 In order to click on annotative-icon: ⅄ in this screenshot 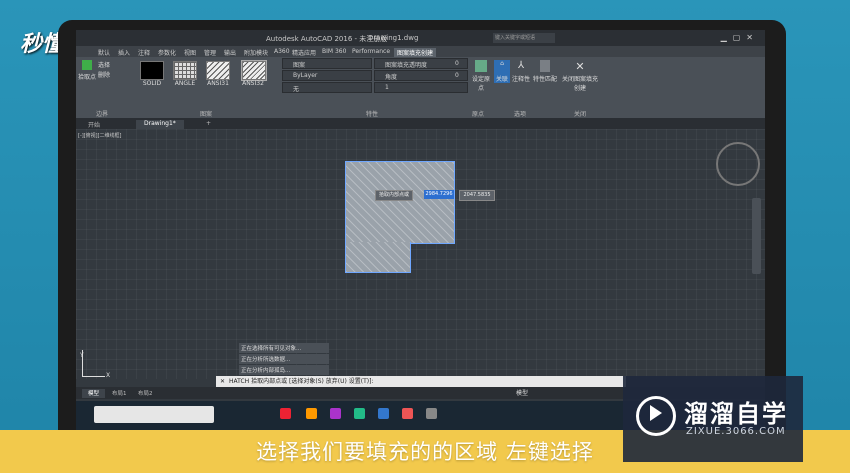, I will do `click(521, 65)`.